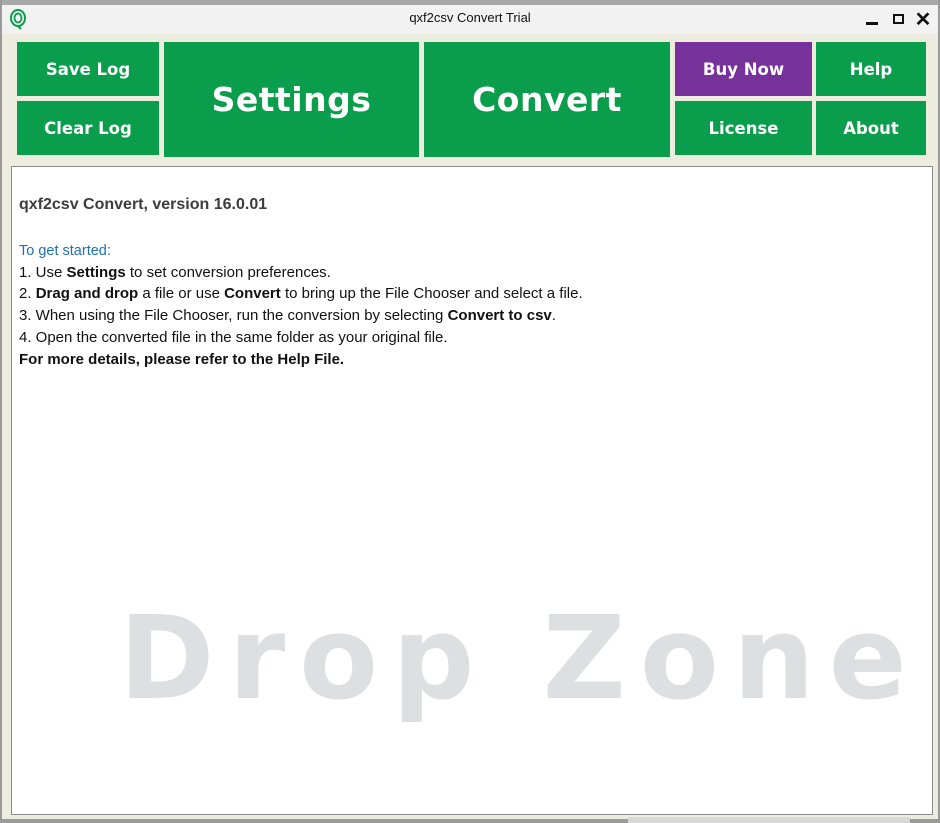 The width and height of the screenshot is (940, 823). Describe the element at coordinates (547, 99) in the screenshot. I see `convert-button: Convert` at that location.